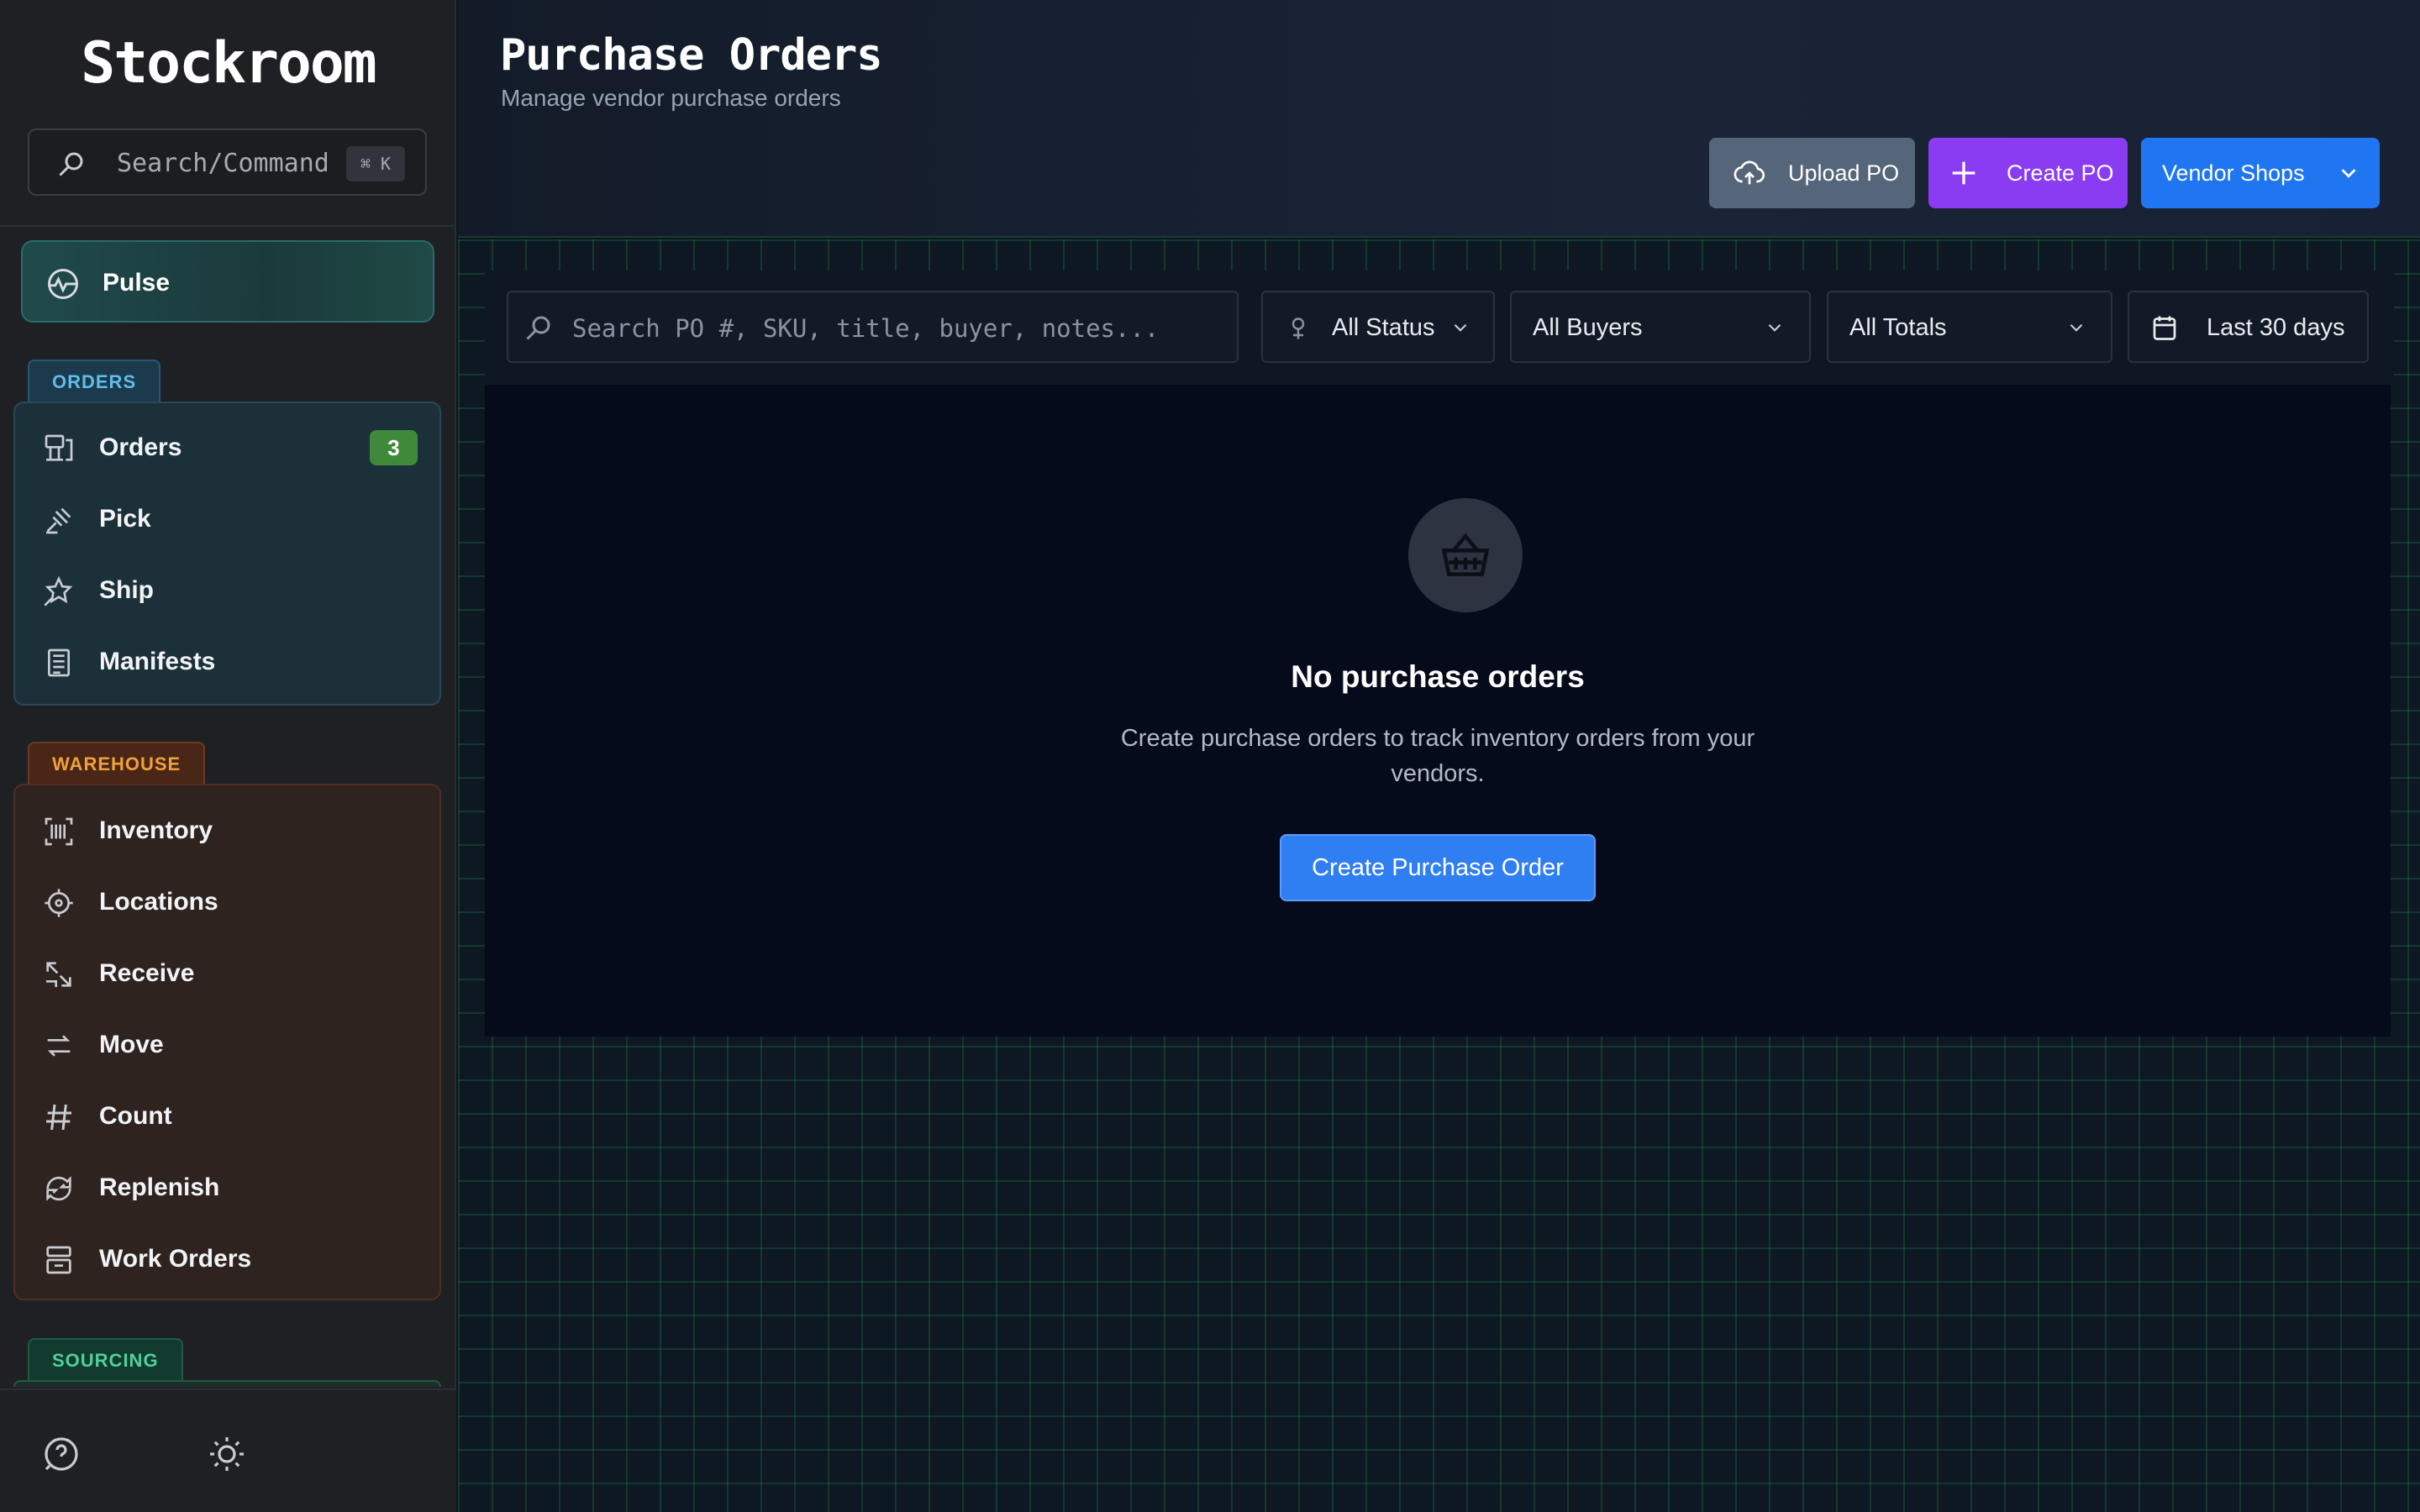  Describe the element at coordinates (58, 1260) in the screenshot. I see `work-orders-icon` at that location.